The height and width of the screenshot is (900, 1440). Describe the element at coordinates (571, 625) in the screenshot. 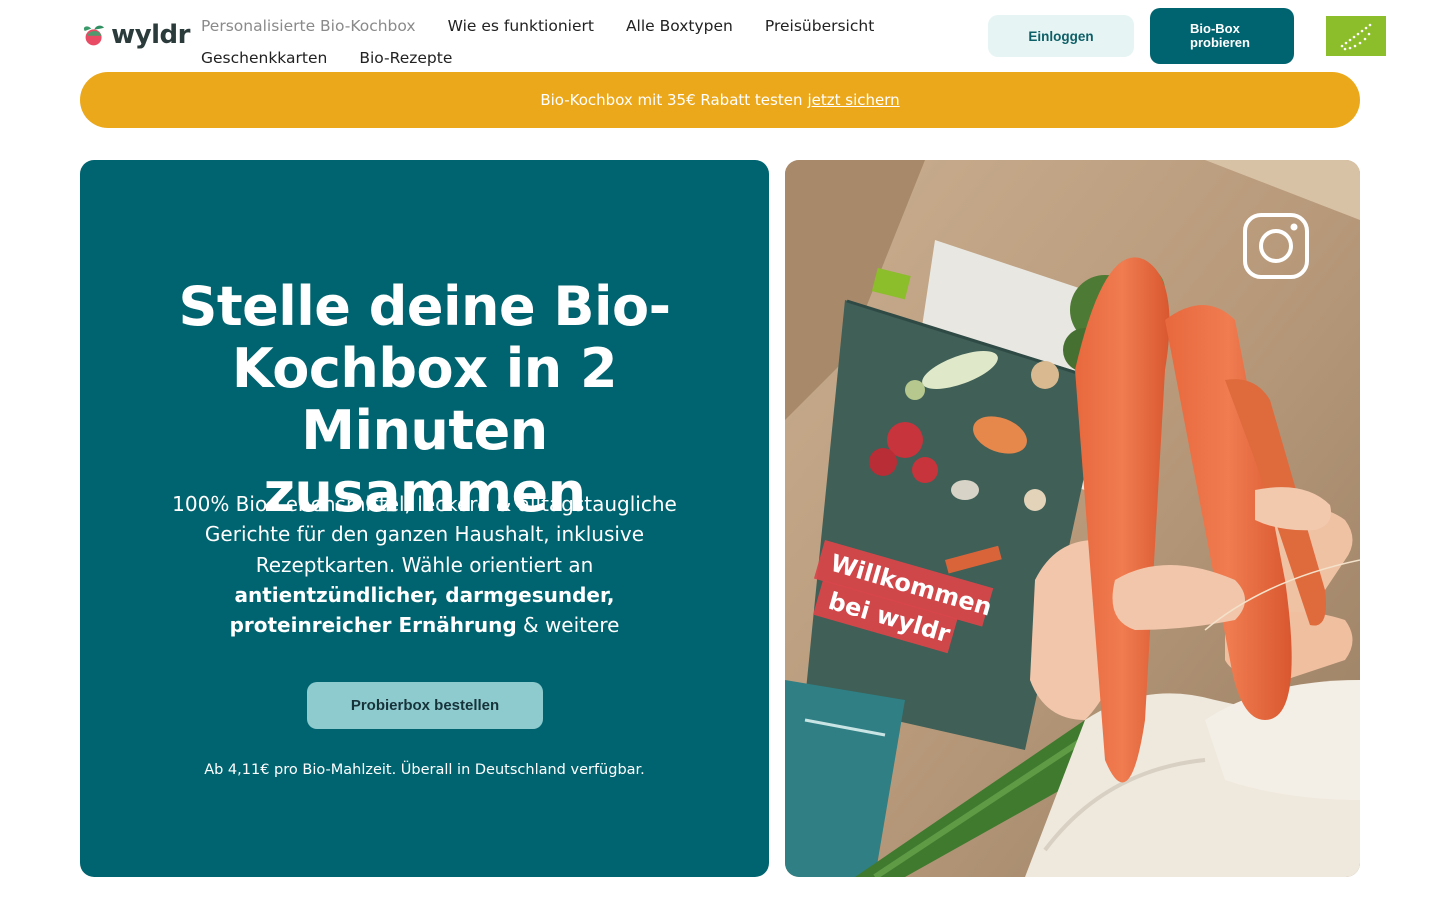

I see `hero-description-tail: & weitere` at that location.